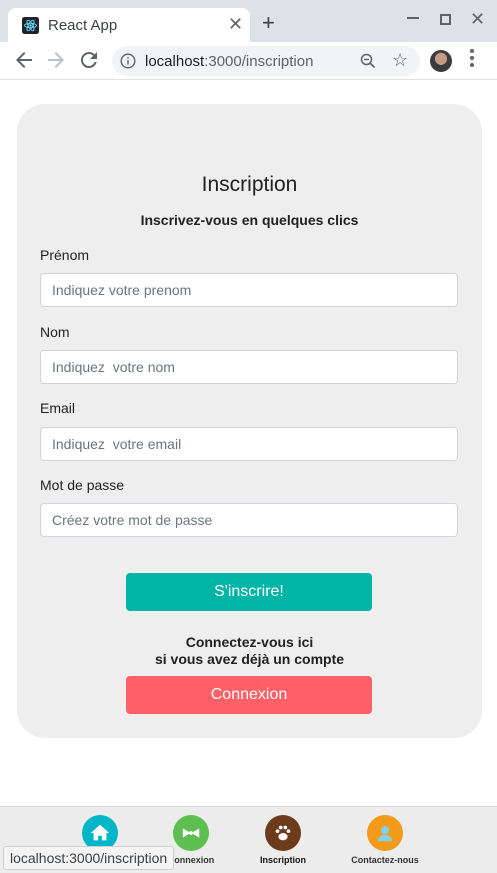  Describe the element at coordinates (83, 25) in the screenshot. I see `tab-title: React App` at that location.